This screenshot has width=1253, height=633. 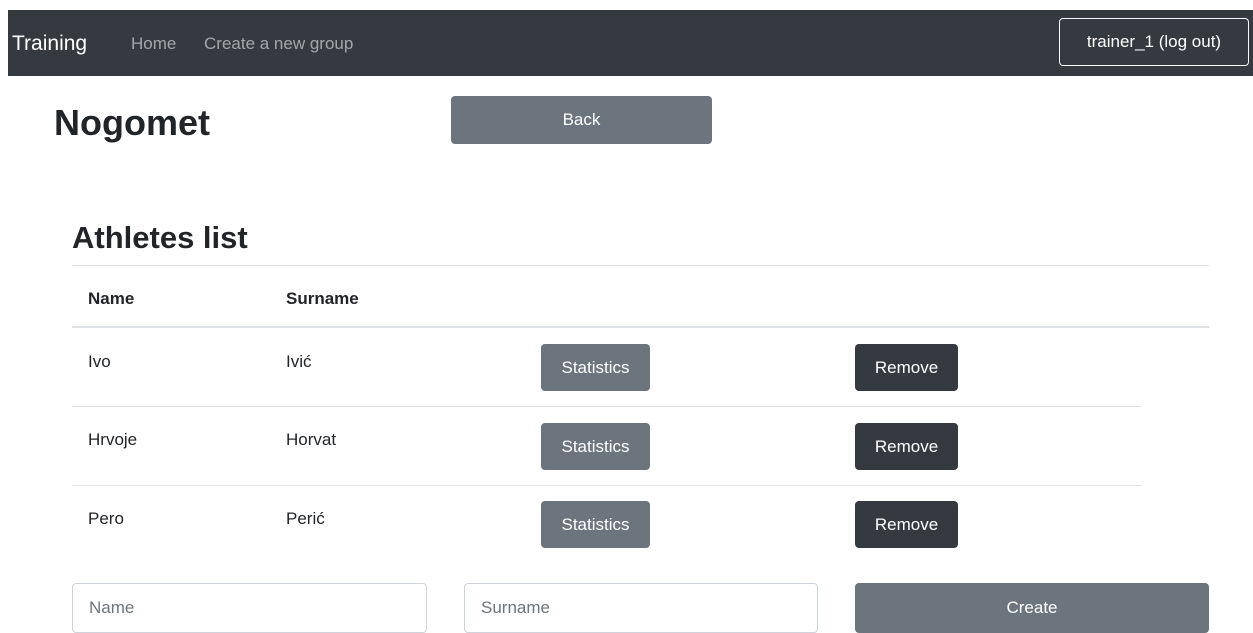 What do you see at coordinates (305, 518) in the screenshot?
I see `athlete-surname: Perić` at bounding box center [305, 518].